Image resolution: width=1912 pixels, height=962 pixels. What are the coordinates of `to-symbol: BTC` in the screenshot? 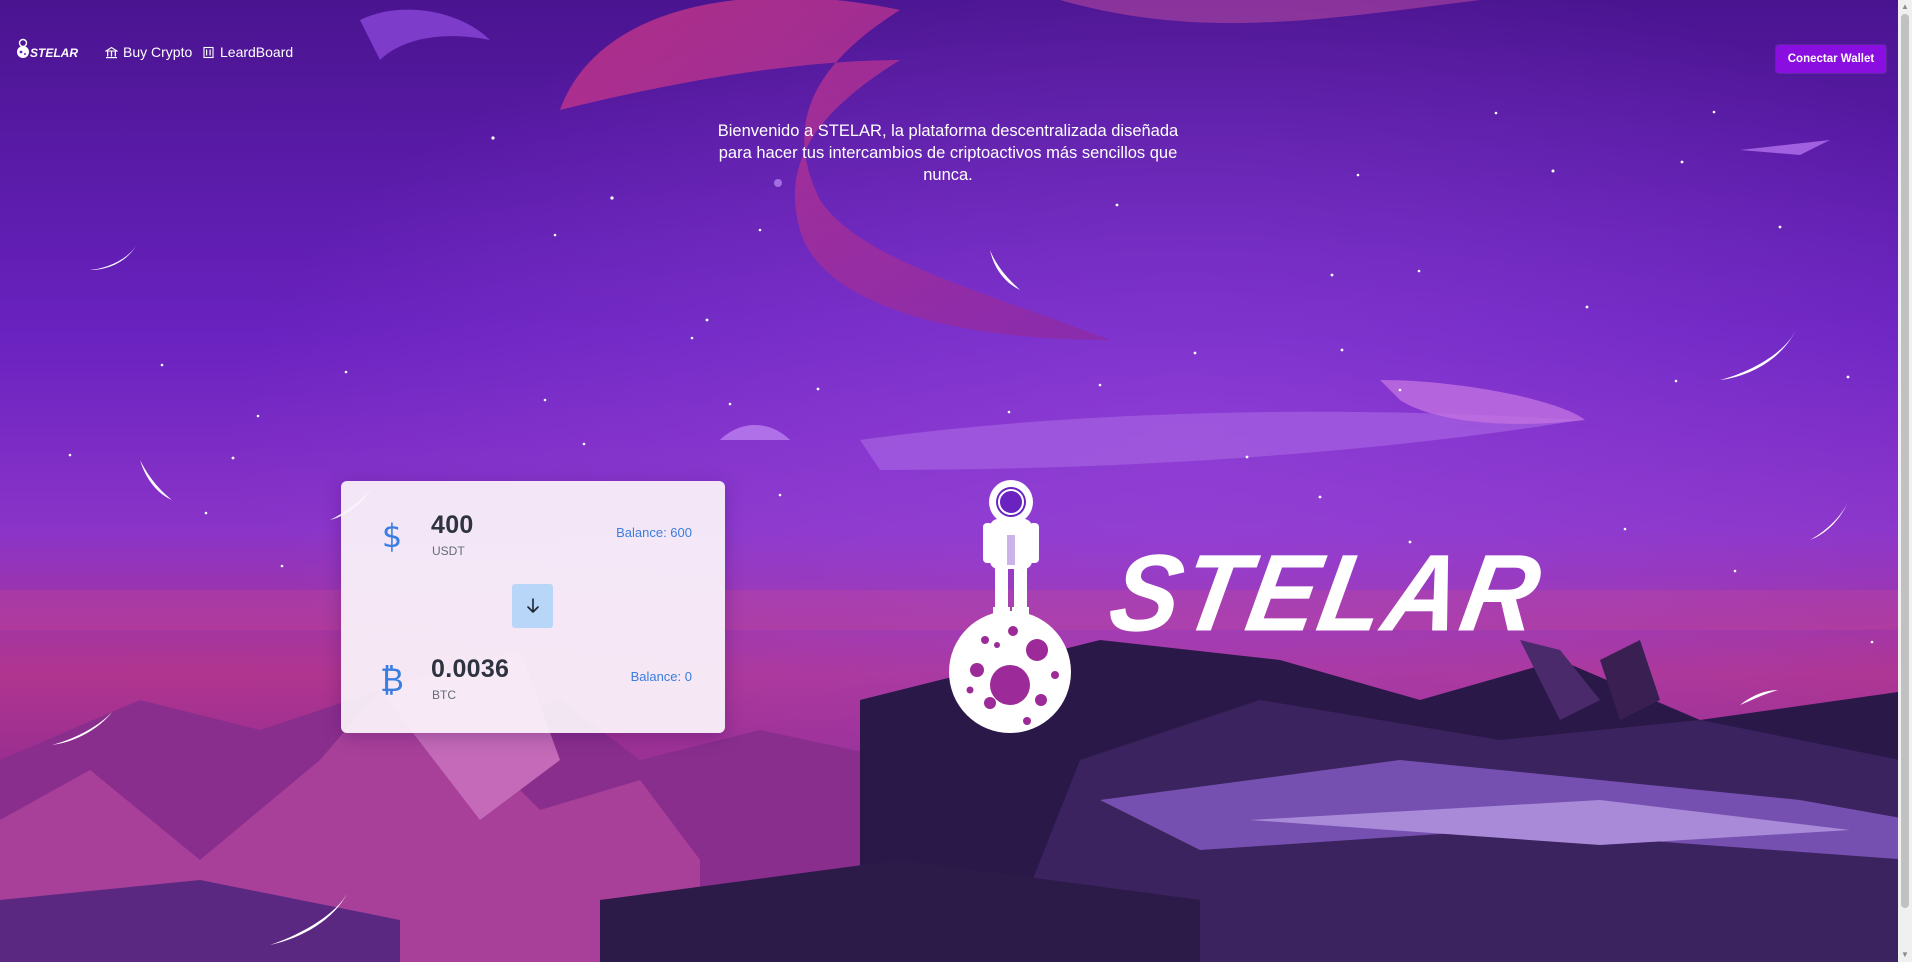 It's located at (444, 695).